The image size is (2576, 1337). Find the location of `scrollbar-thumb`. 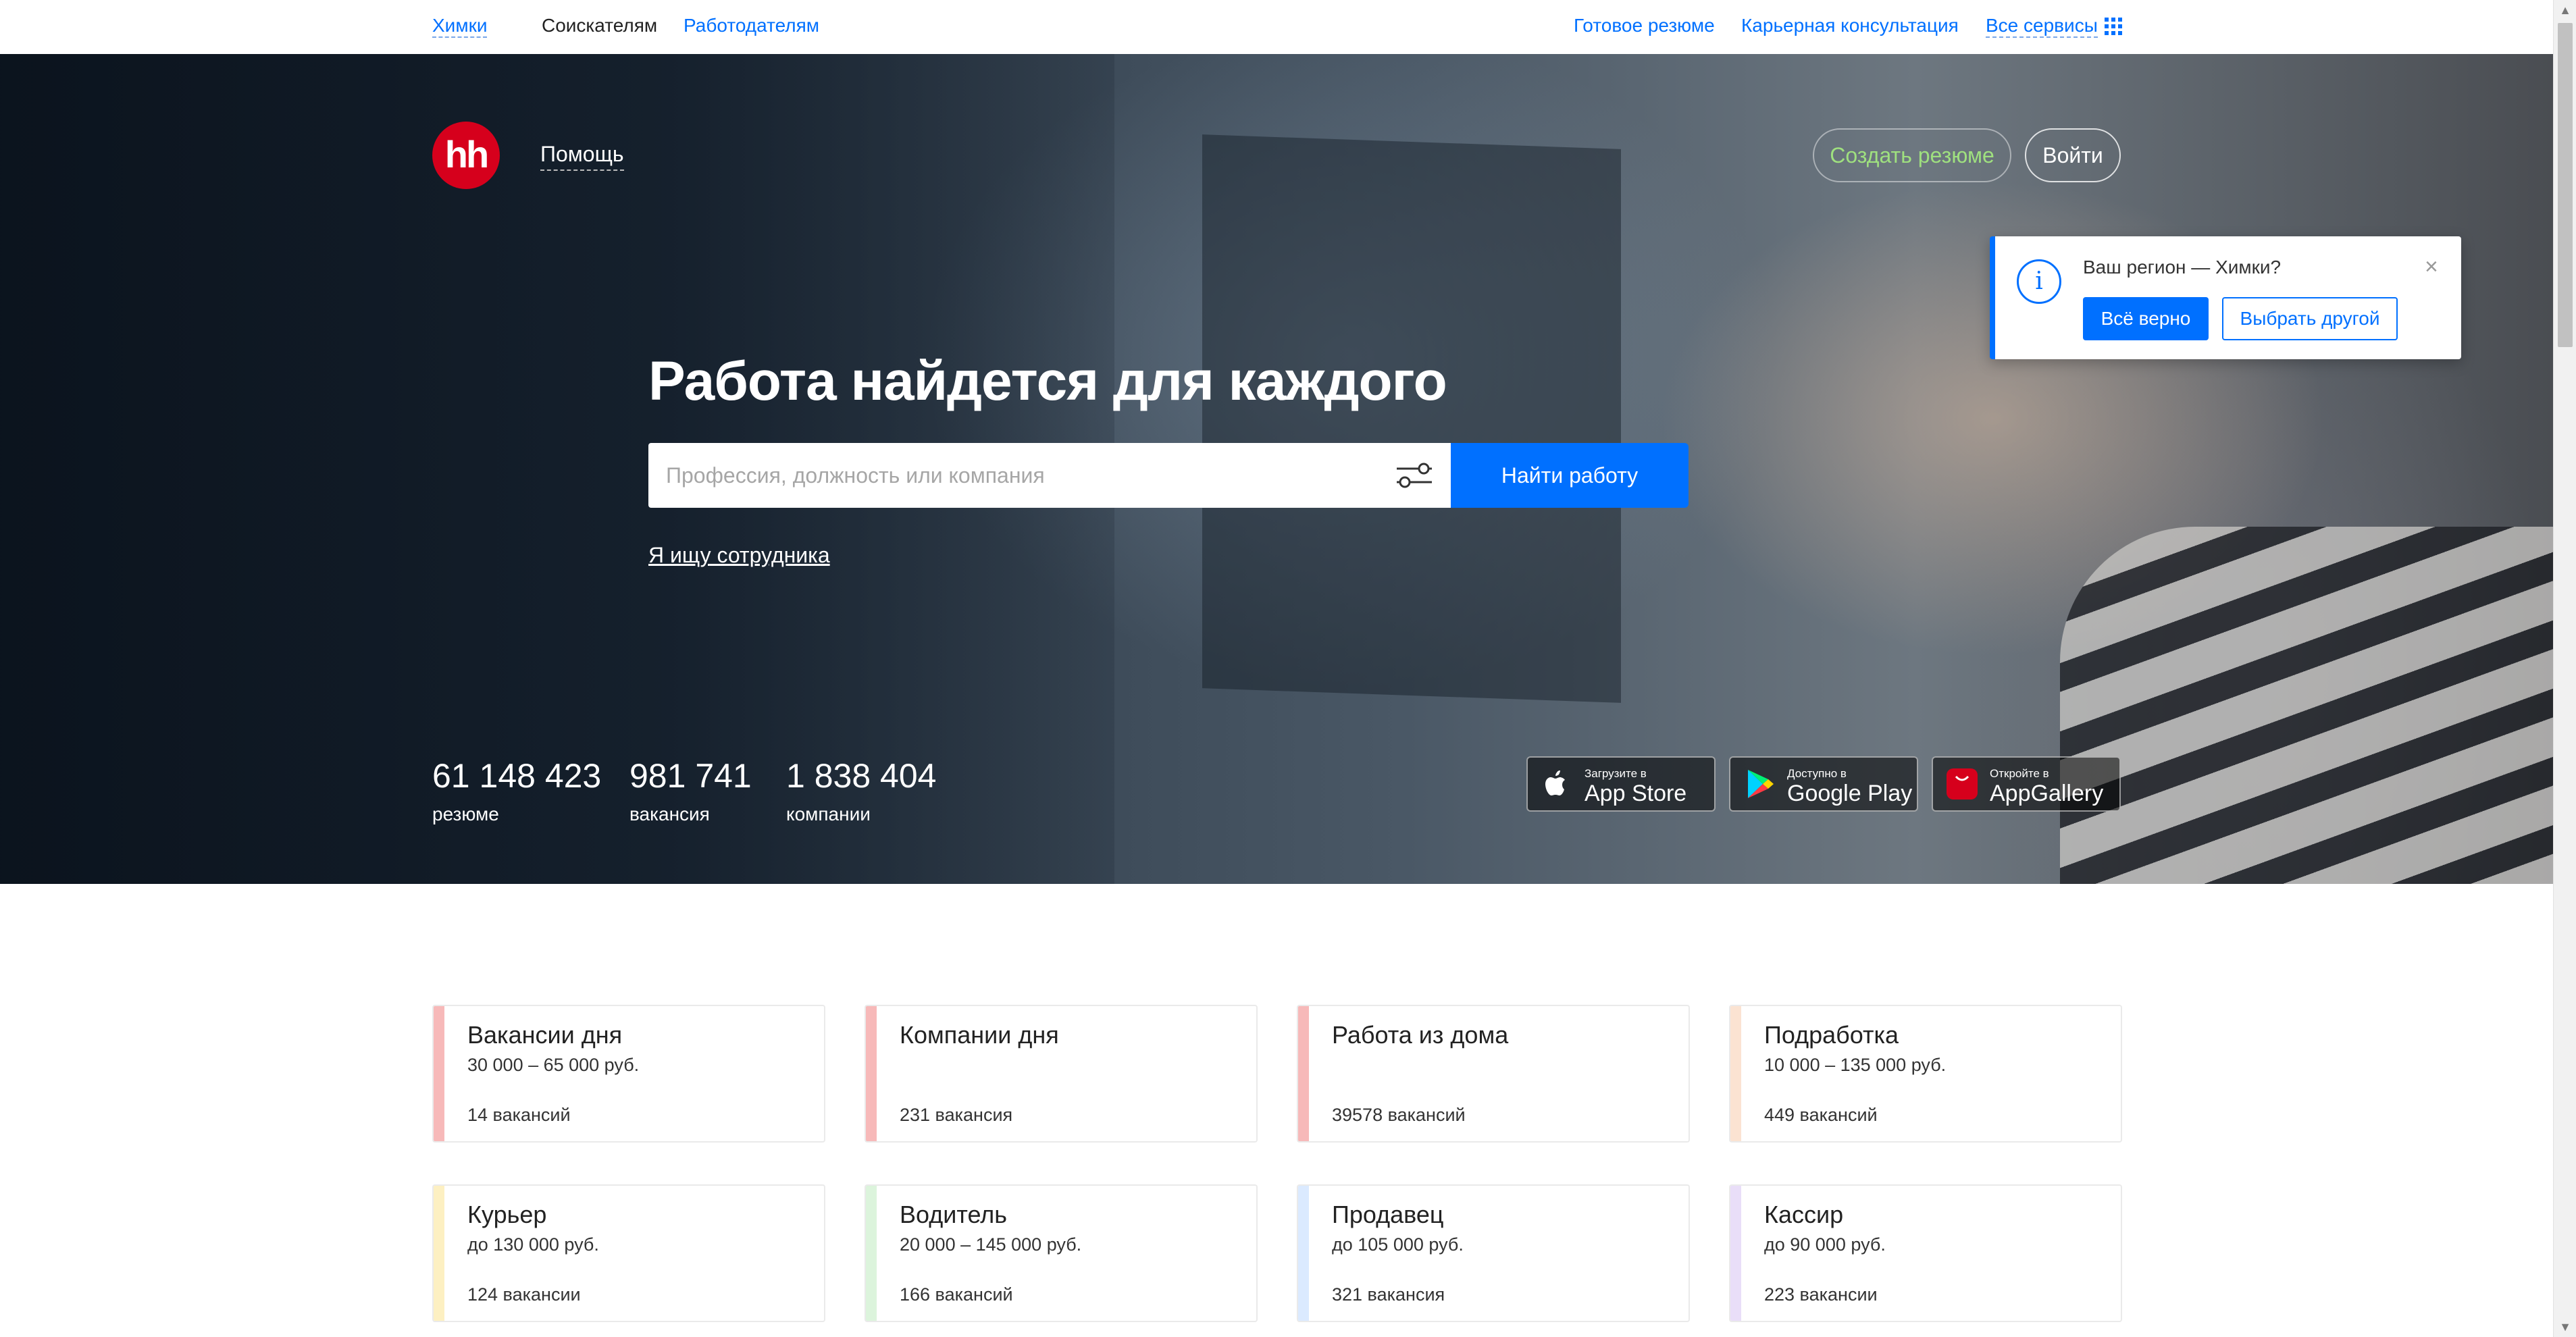

scrollbar-thumb is located at coordinates (2565, 185).